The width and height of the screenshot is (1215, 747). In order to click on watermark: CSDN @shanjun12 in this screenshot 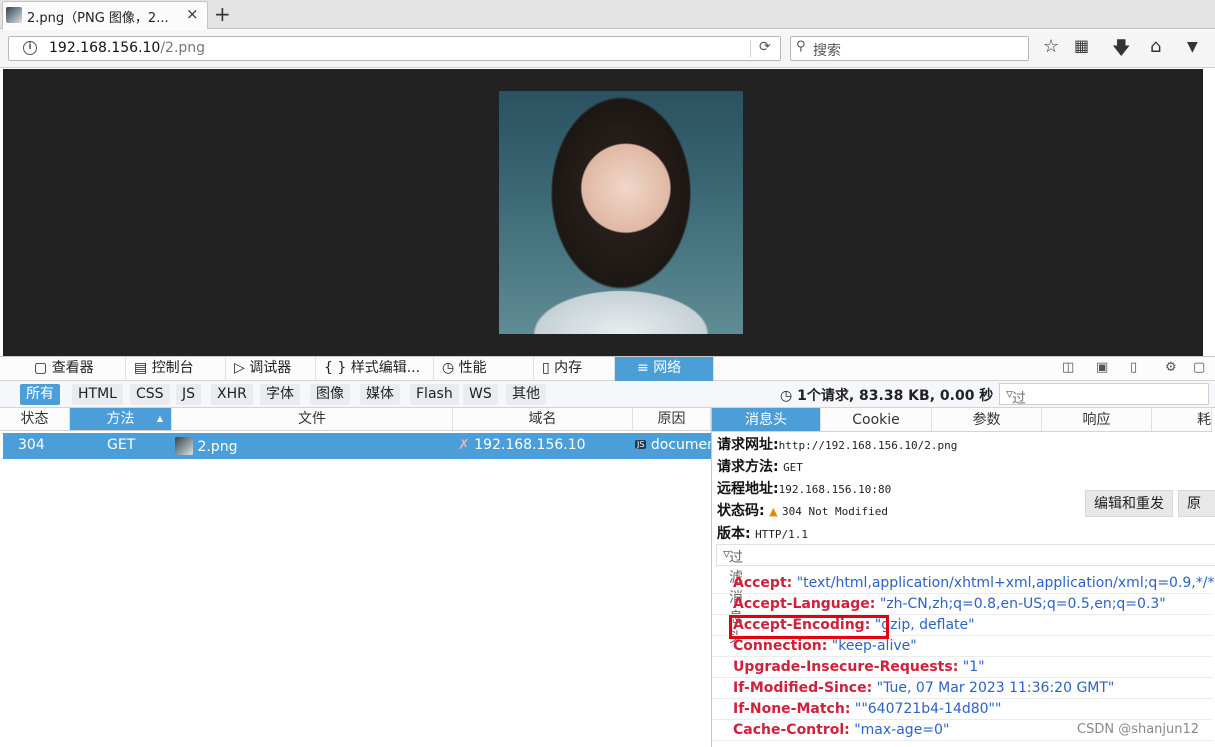, I will do `click(1138, 729)`.